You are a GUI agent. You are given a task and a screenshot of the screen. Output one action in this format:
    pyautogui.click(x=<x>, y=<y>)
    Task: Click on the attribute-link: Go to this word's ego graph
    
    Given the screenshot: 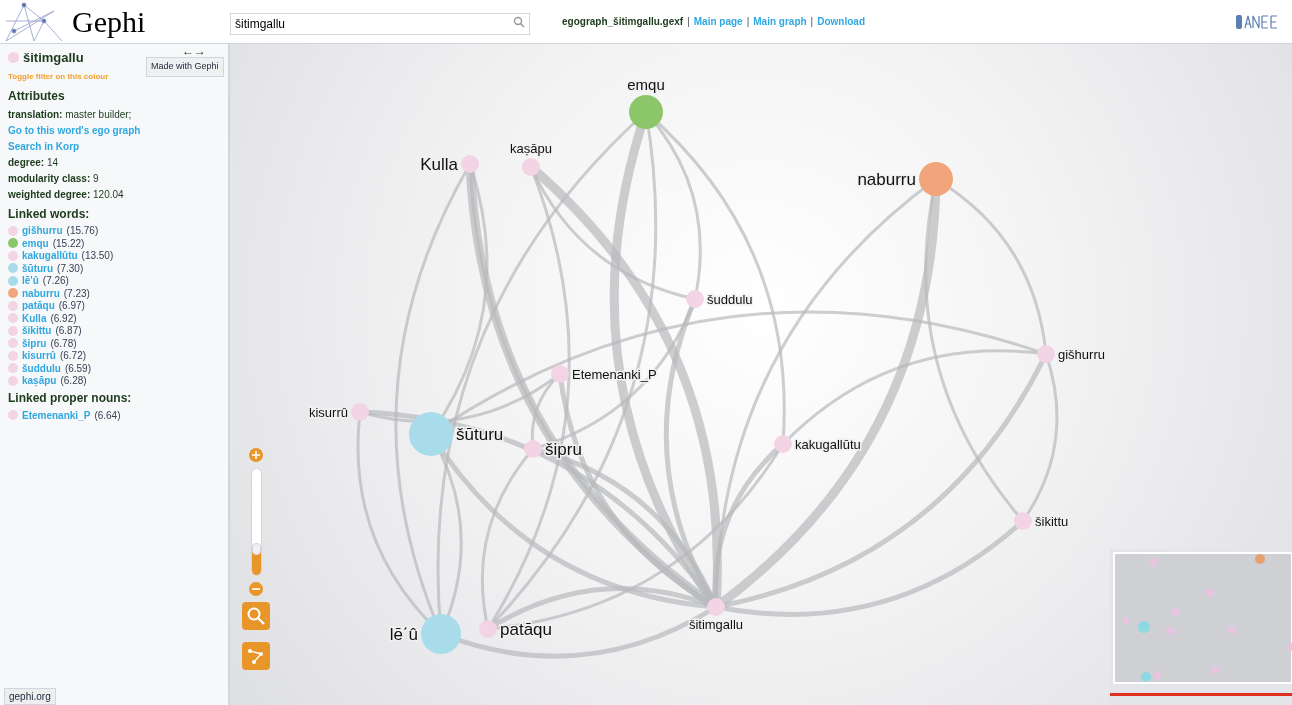 What is the action you would take?
    pyautogui.click(x=114, y=130)
    